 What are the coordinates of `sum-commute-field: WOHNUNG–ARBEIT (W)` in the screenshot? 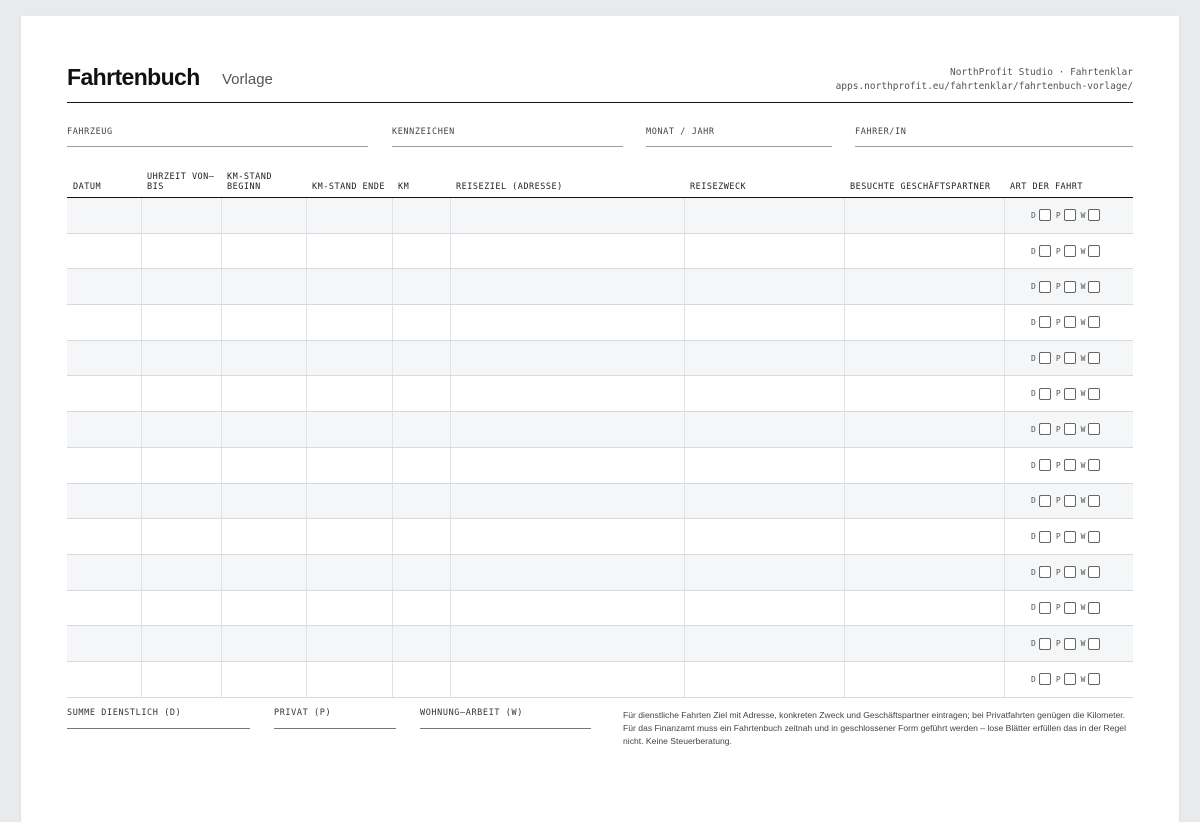 It's located at (505, 714).